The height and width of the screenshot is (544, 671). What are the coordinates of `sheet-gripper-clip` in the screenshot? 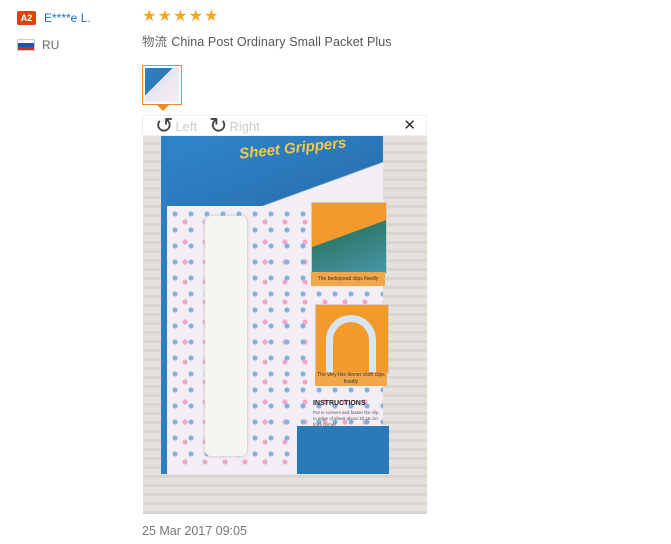 It's located at (226, 336).